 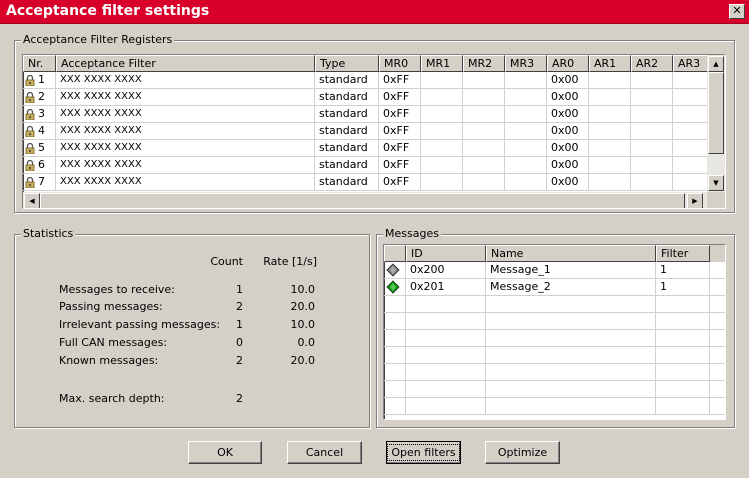 What do you see at coordinates (32, 200) in the screenshot?
I see `scroll-left-button: ◀` at bounding box center [32, 200].